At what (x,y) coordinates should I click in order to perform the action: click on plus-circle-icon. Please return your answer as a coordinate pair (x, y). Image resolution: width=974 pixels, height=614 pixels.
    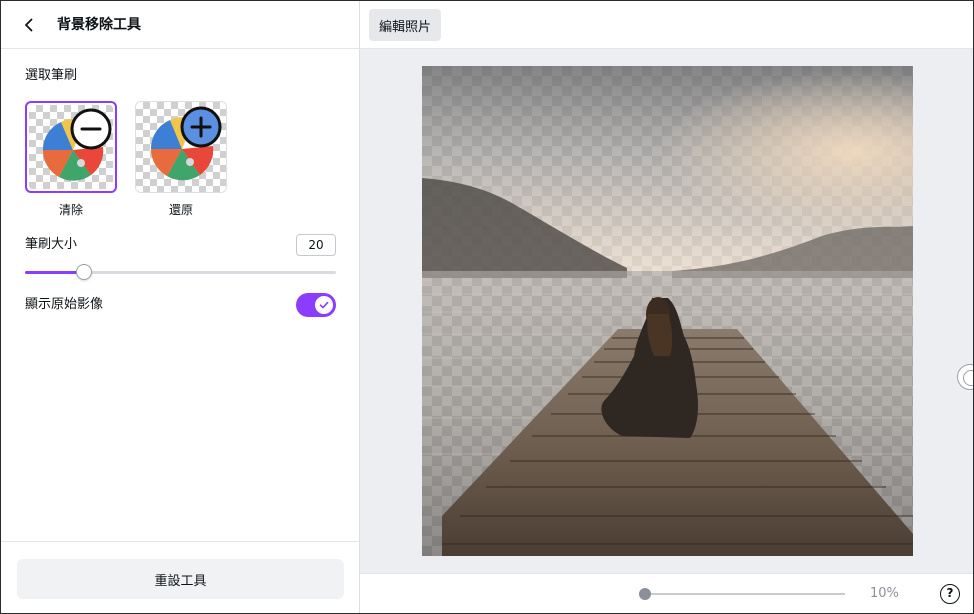
    Looking at the image, I should click on (201, 127).